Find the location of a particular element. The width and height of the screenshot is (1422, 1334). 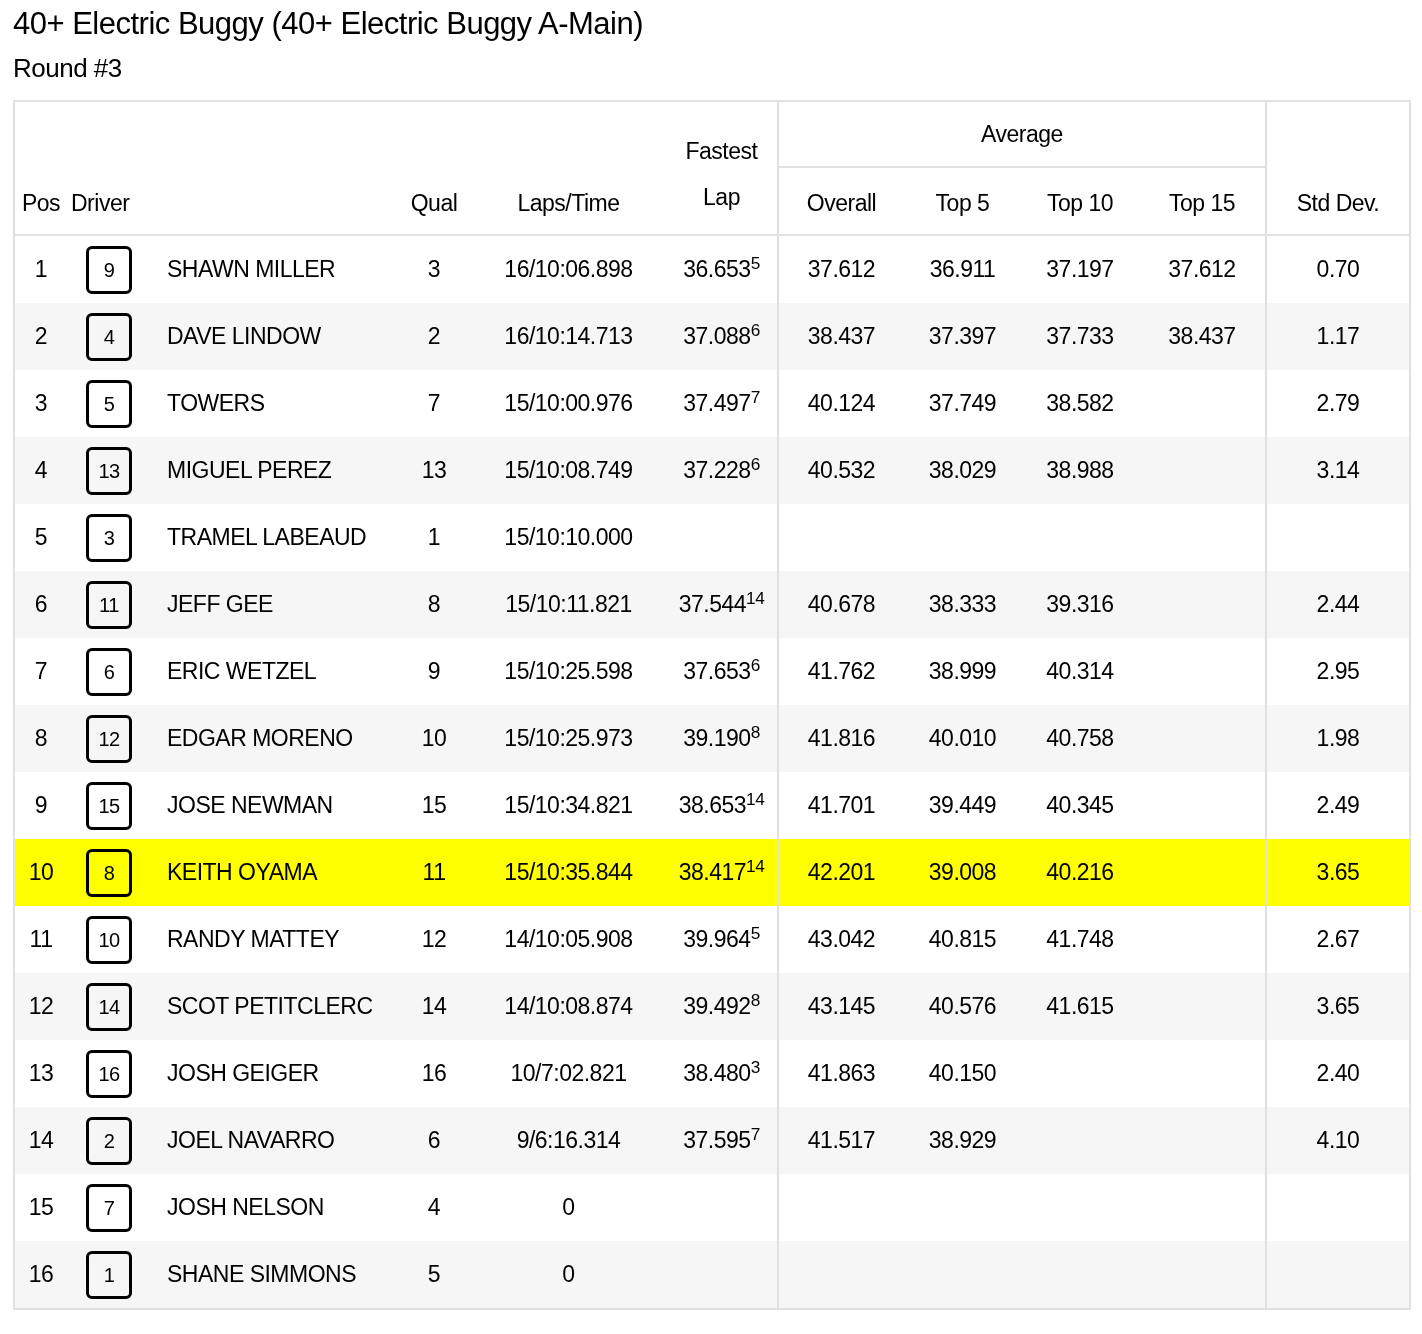

overall-average: 41.863 is located at coordinates (841, 1074).